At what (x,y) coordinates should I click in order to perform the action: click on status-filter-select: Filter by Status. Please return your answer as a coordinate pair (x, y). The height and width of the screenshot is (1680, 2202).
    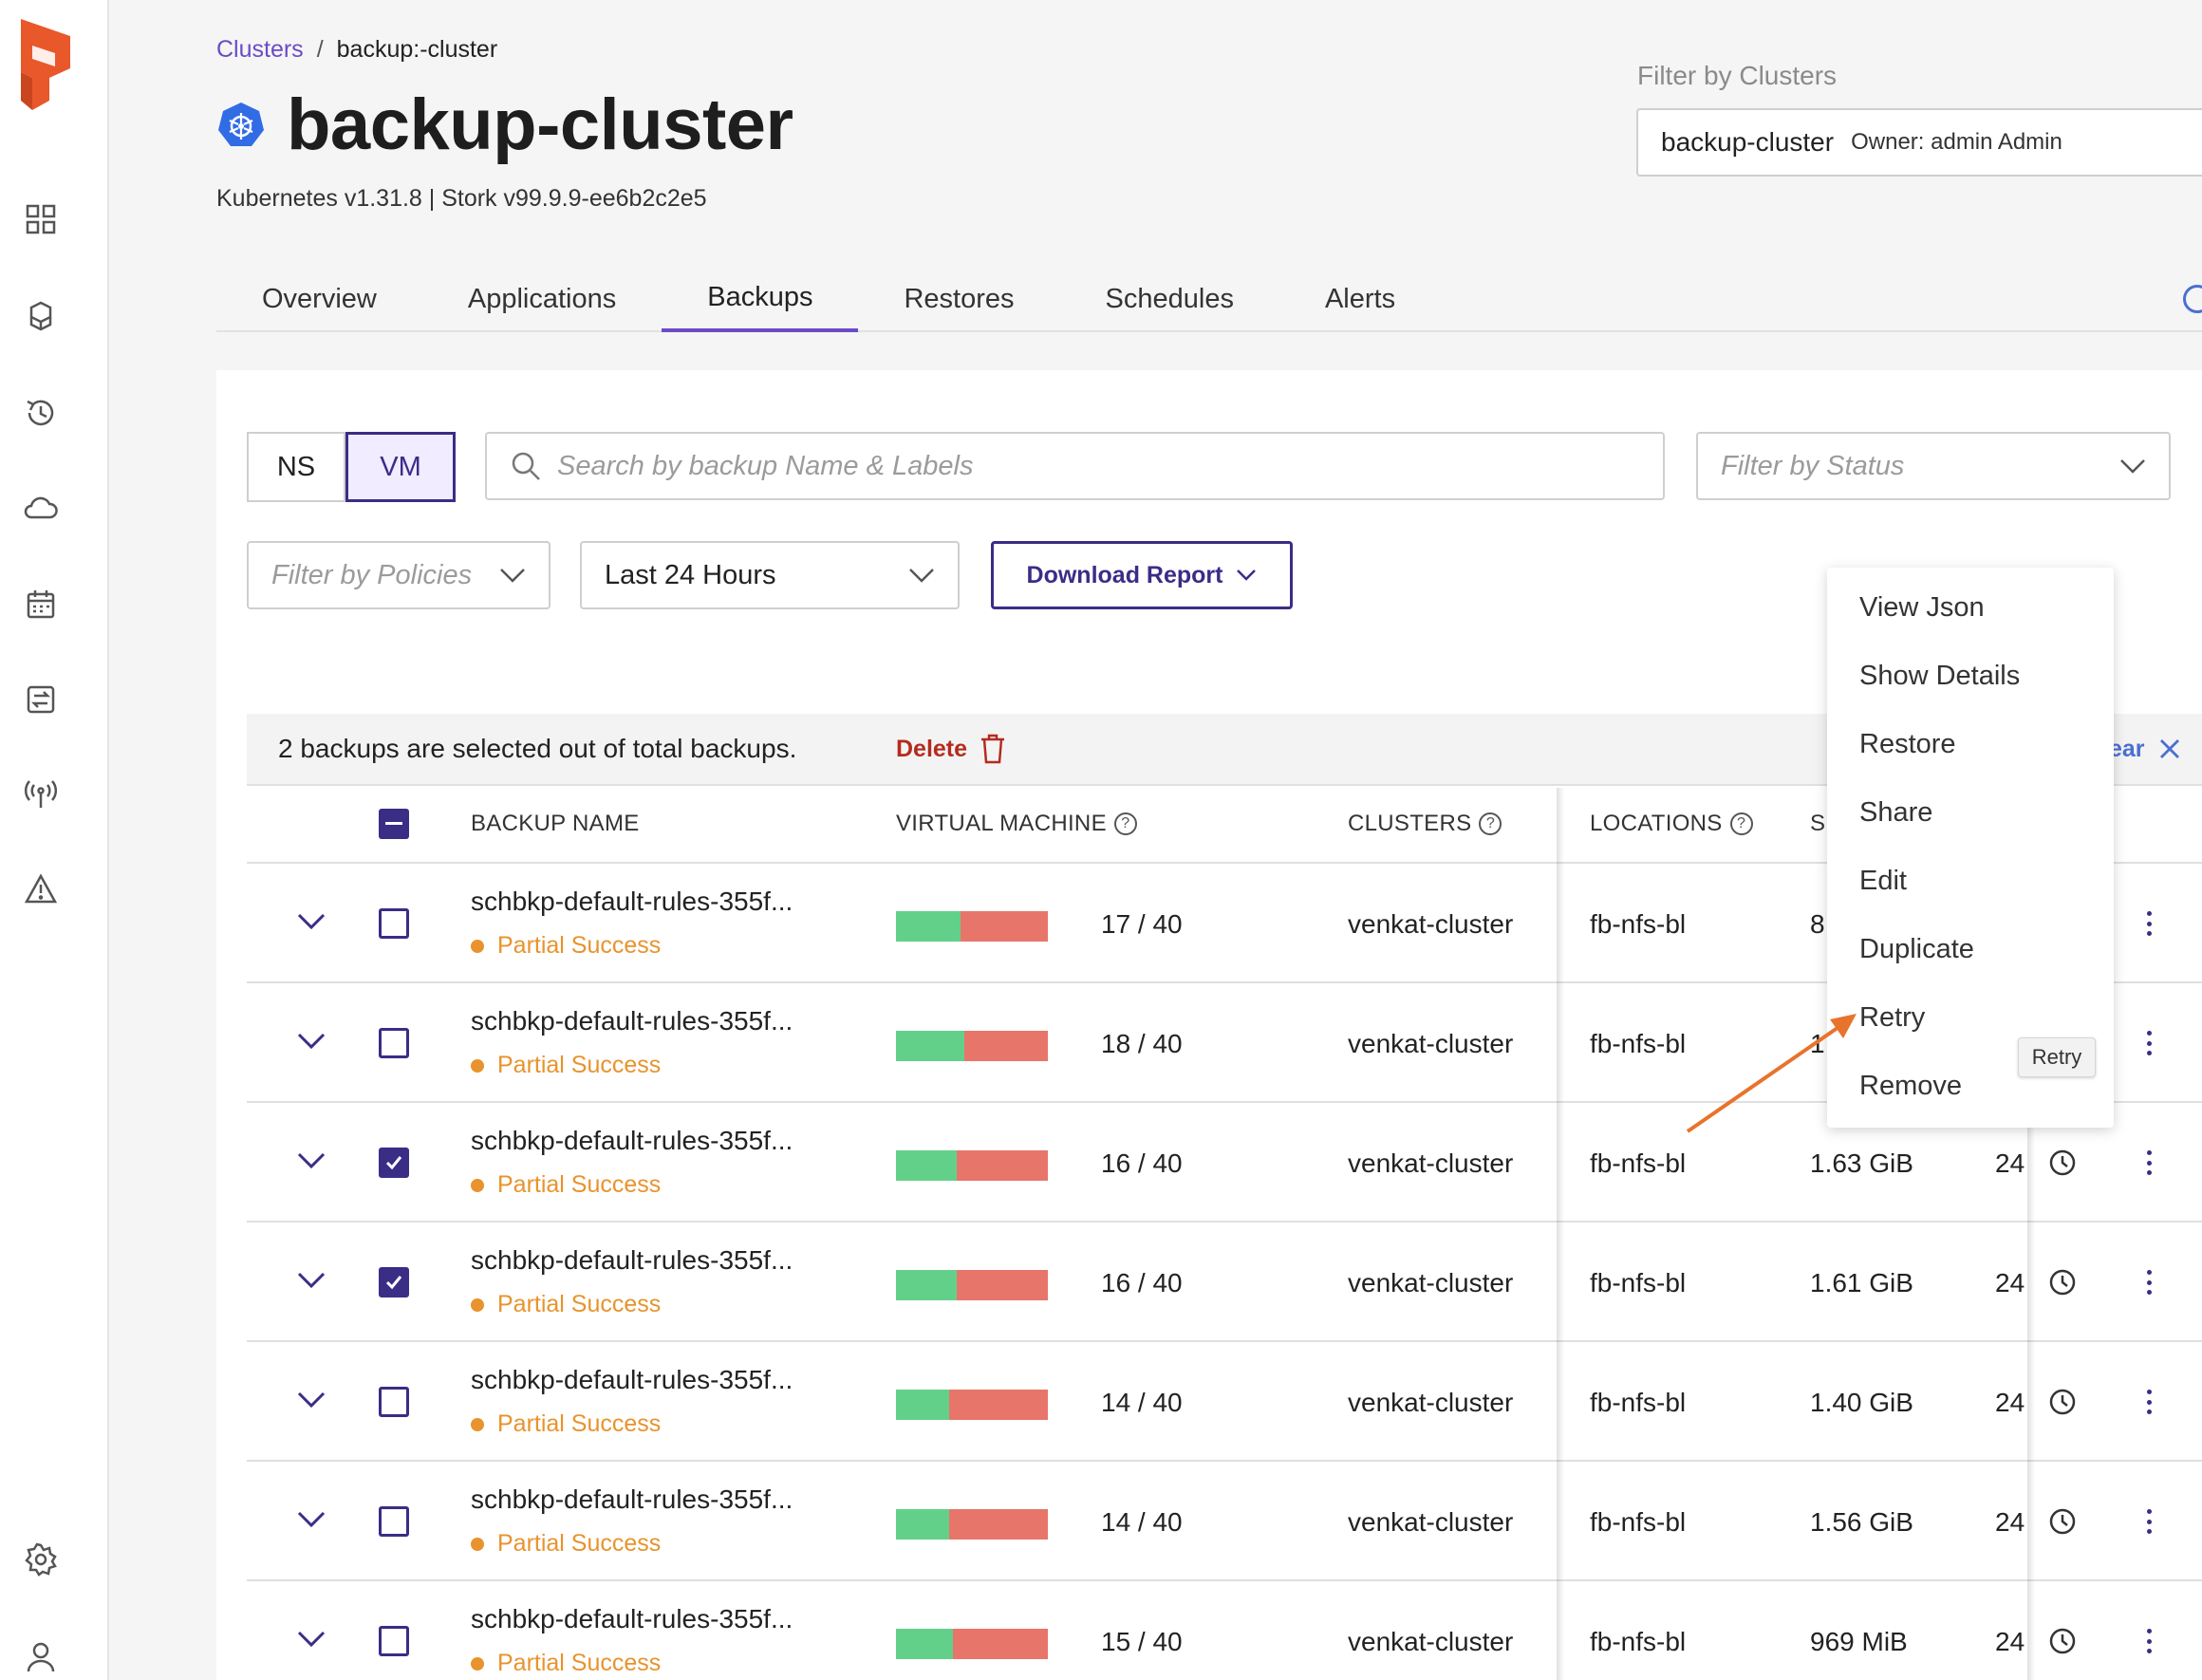
    Looking at the image, I should click on (1933, 466).